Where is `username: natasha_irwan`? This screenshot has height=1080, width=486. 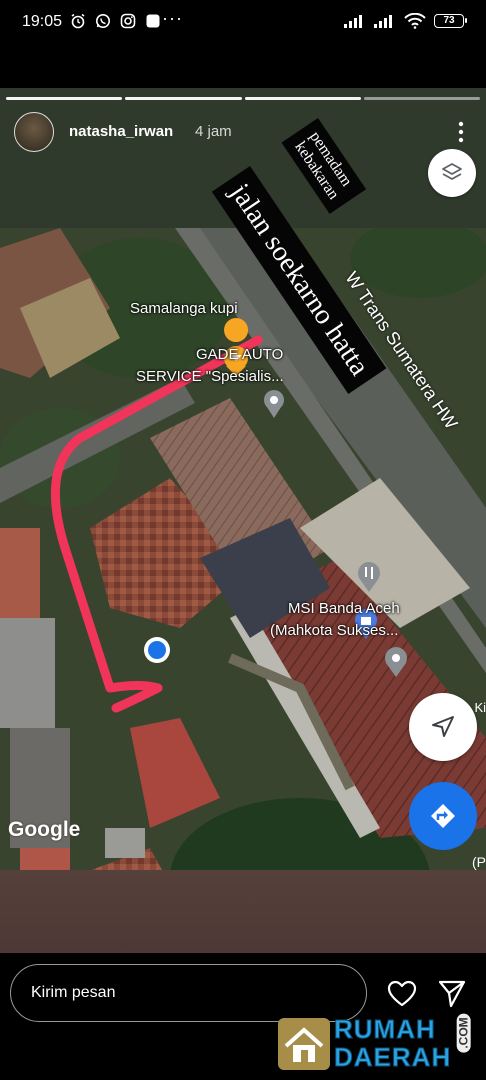
username: natasha_irwan is located at coordinates (121, 131).